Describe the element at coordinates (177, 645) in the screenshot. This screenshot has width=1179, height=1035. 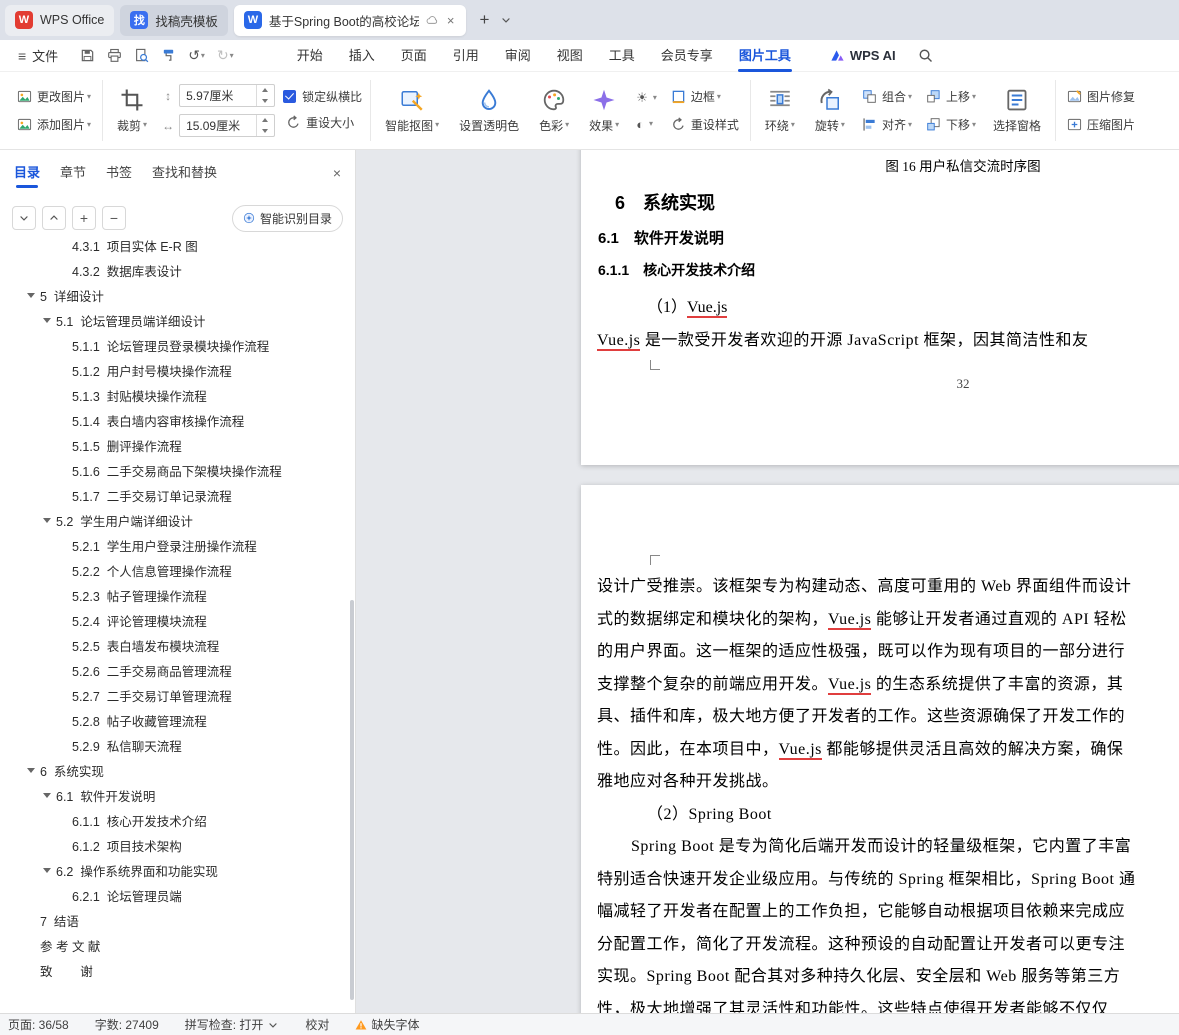
I see `toc-item: 5.2.5 表白墙发布模块流程` at that location.